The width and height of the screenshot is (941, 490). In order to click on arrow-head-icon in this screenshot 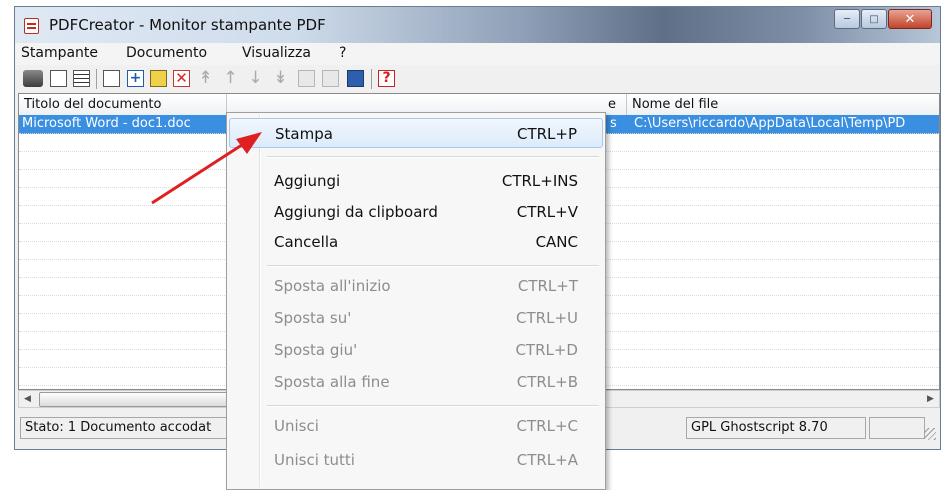, I will do `click(249, 143)`.